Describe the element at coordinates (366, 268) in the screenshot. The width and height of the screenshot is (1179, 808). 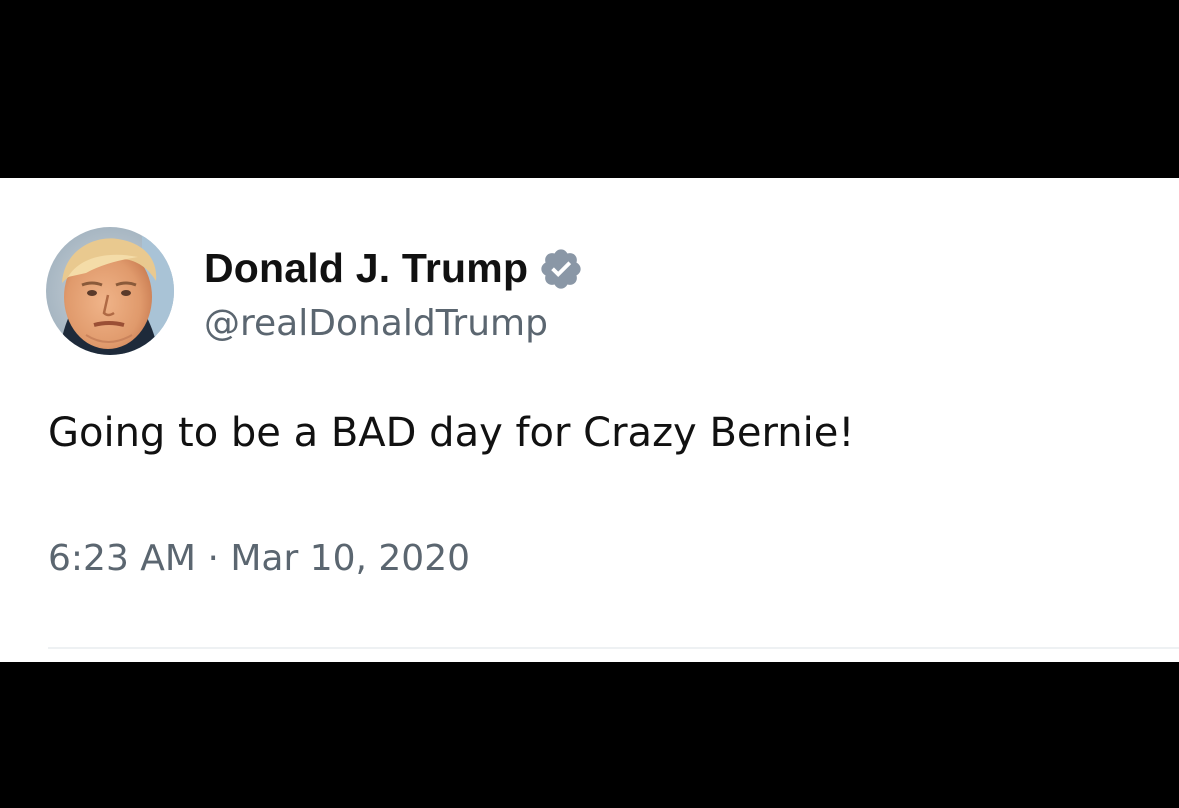
I see `display-name: Donald J. Trump` at that location.